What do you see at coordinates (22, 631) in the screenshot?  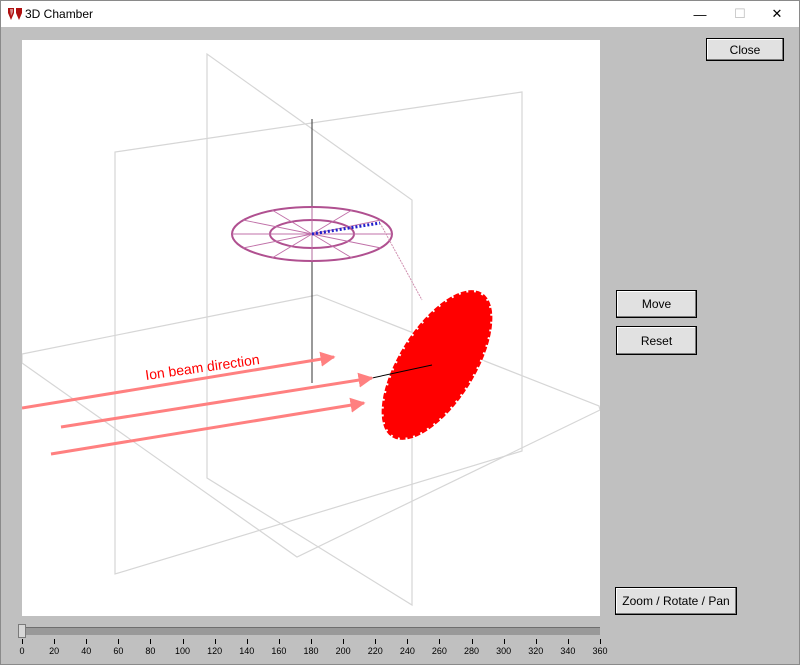 I see `slider-thumb` at bounding box center [22, 631].